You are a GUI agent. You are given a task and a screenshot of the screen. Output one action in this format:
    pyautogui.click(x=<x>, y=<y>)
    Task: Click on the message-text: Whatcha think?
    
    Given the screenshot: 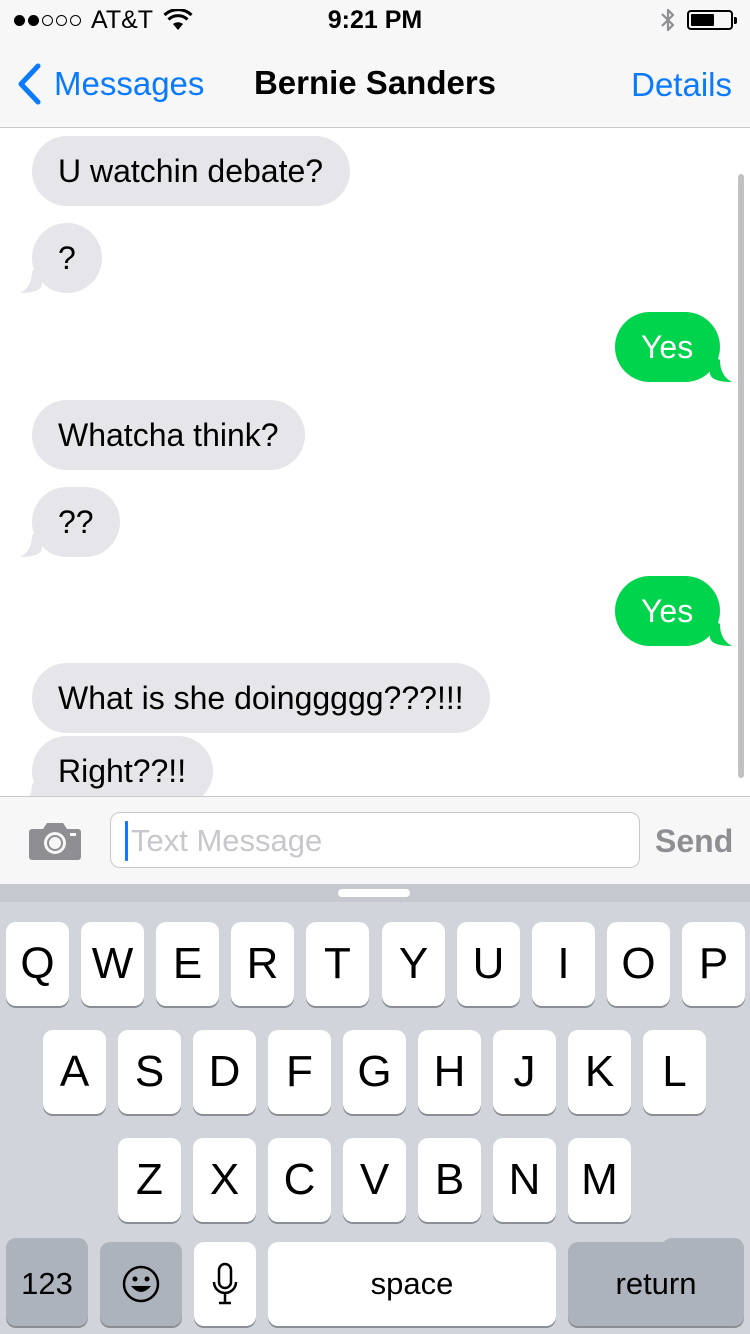 What is the action you would take?
    pyautogui.click(x=168, y=435)
    